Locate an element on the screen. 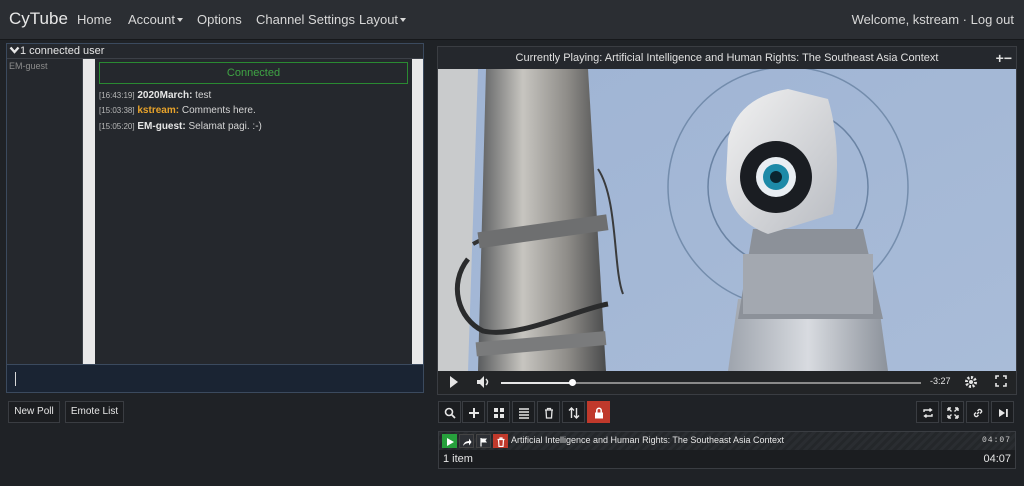  chat-message: [15:05:20] EM-guest: Selamat pagi. :-) is located at coordinates (180, 126).